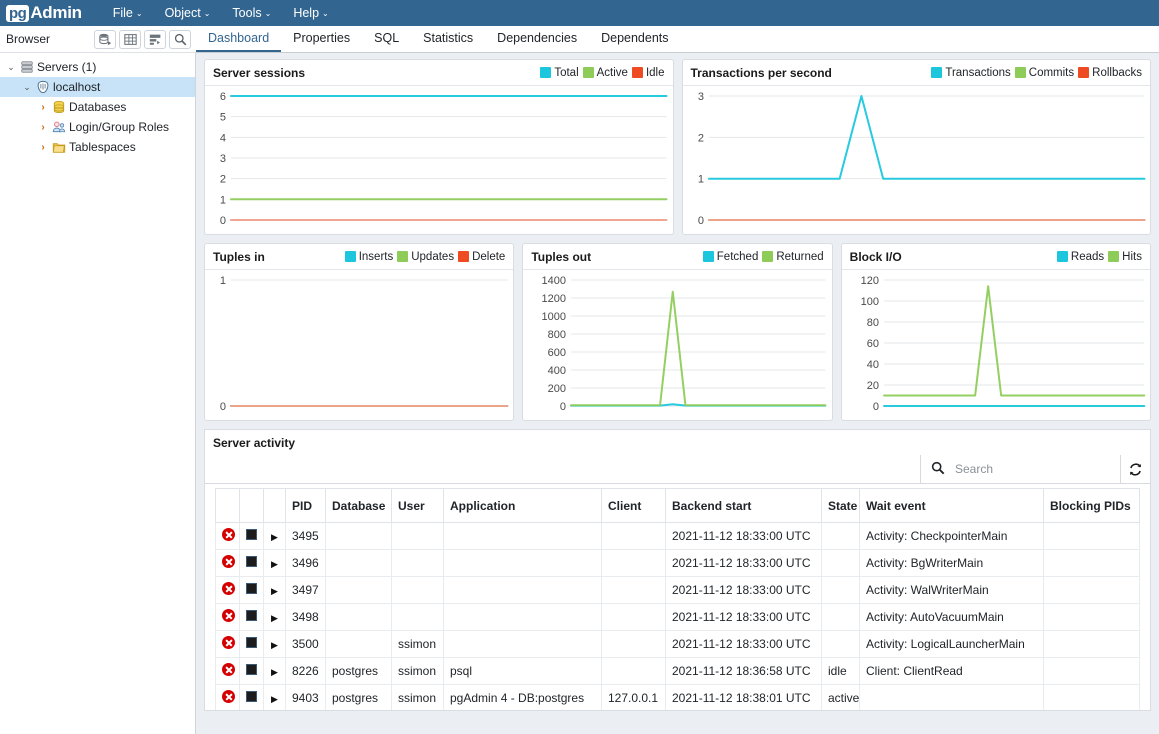 This screenshot has height=734, width=1159. Describe the element at coordinates (1135, 469) in the screenshot. I see `refresh-button` at that location.